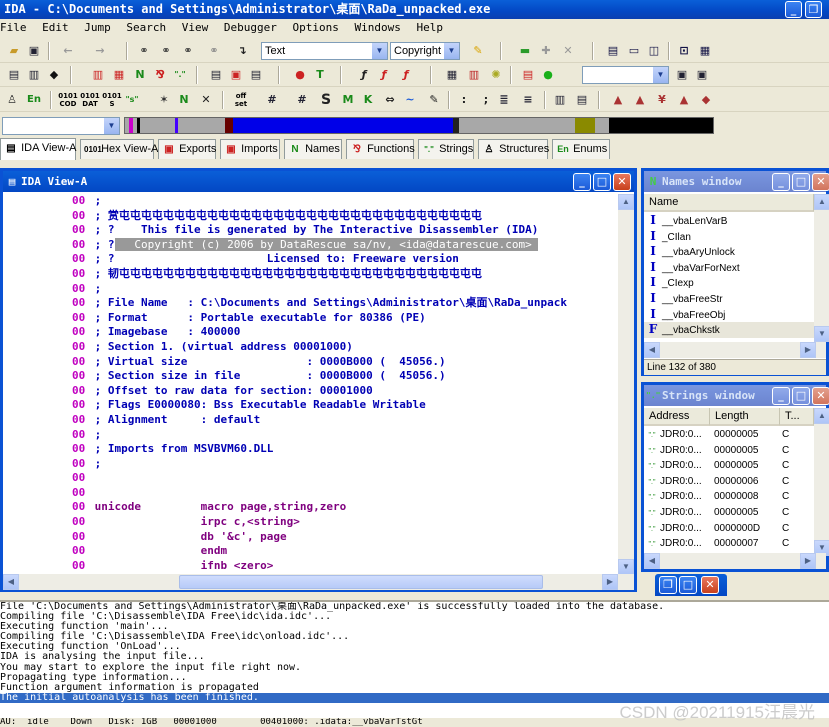 This screenshot has width=829, height=727. I want to click on search-text-icon: ⚭, so click(188, 51).